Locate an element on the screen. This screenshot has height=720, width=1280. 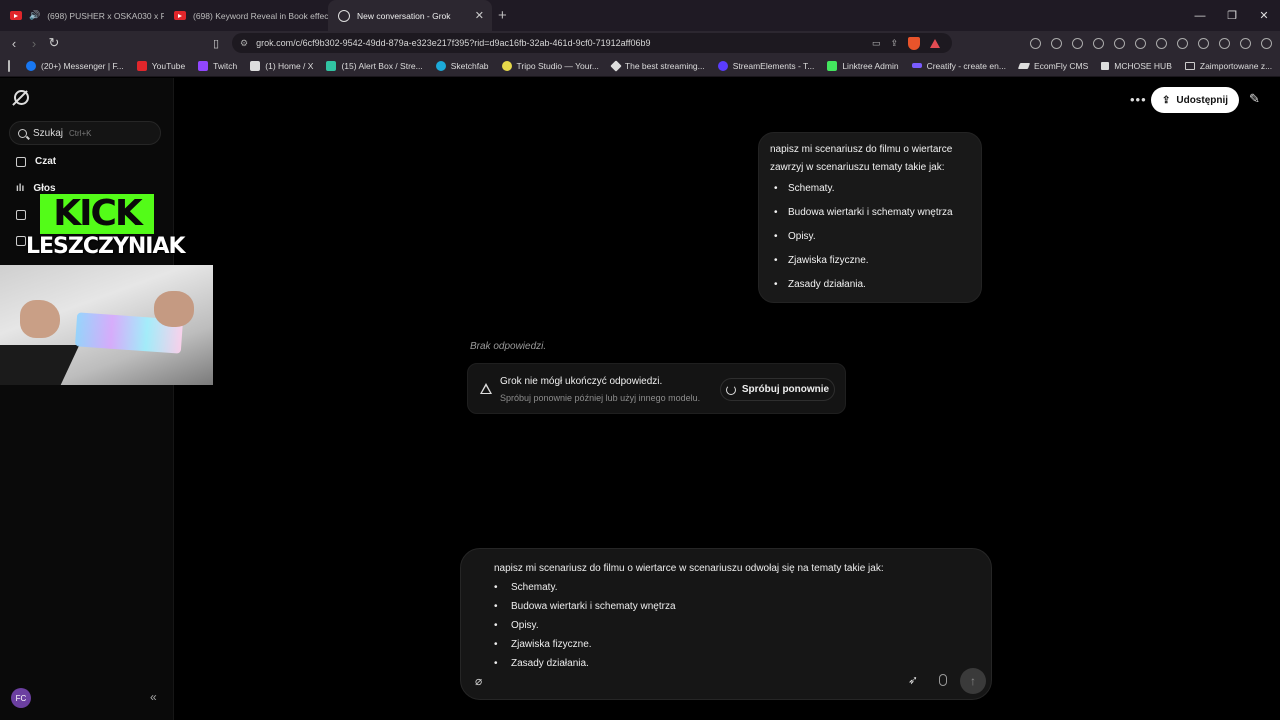
apps-grid-icon is located at coordinates (9, 65).